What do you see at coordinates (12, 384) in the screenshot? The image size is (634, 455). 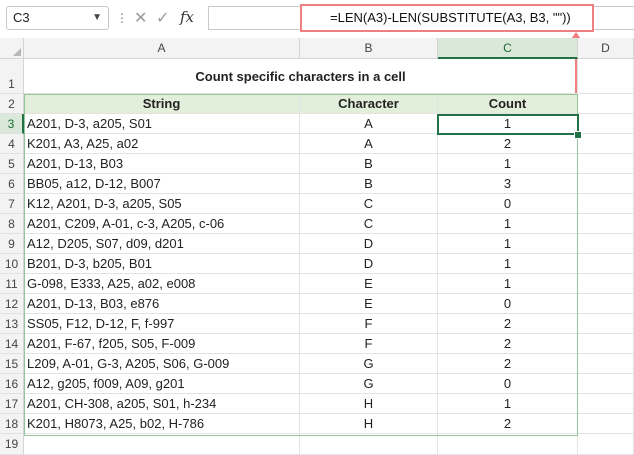 I see `row-header-16: 16` at bounding box center [12, 384].